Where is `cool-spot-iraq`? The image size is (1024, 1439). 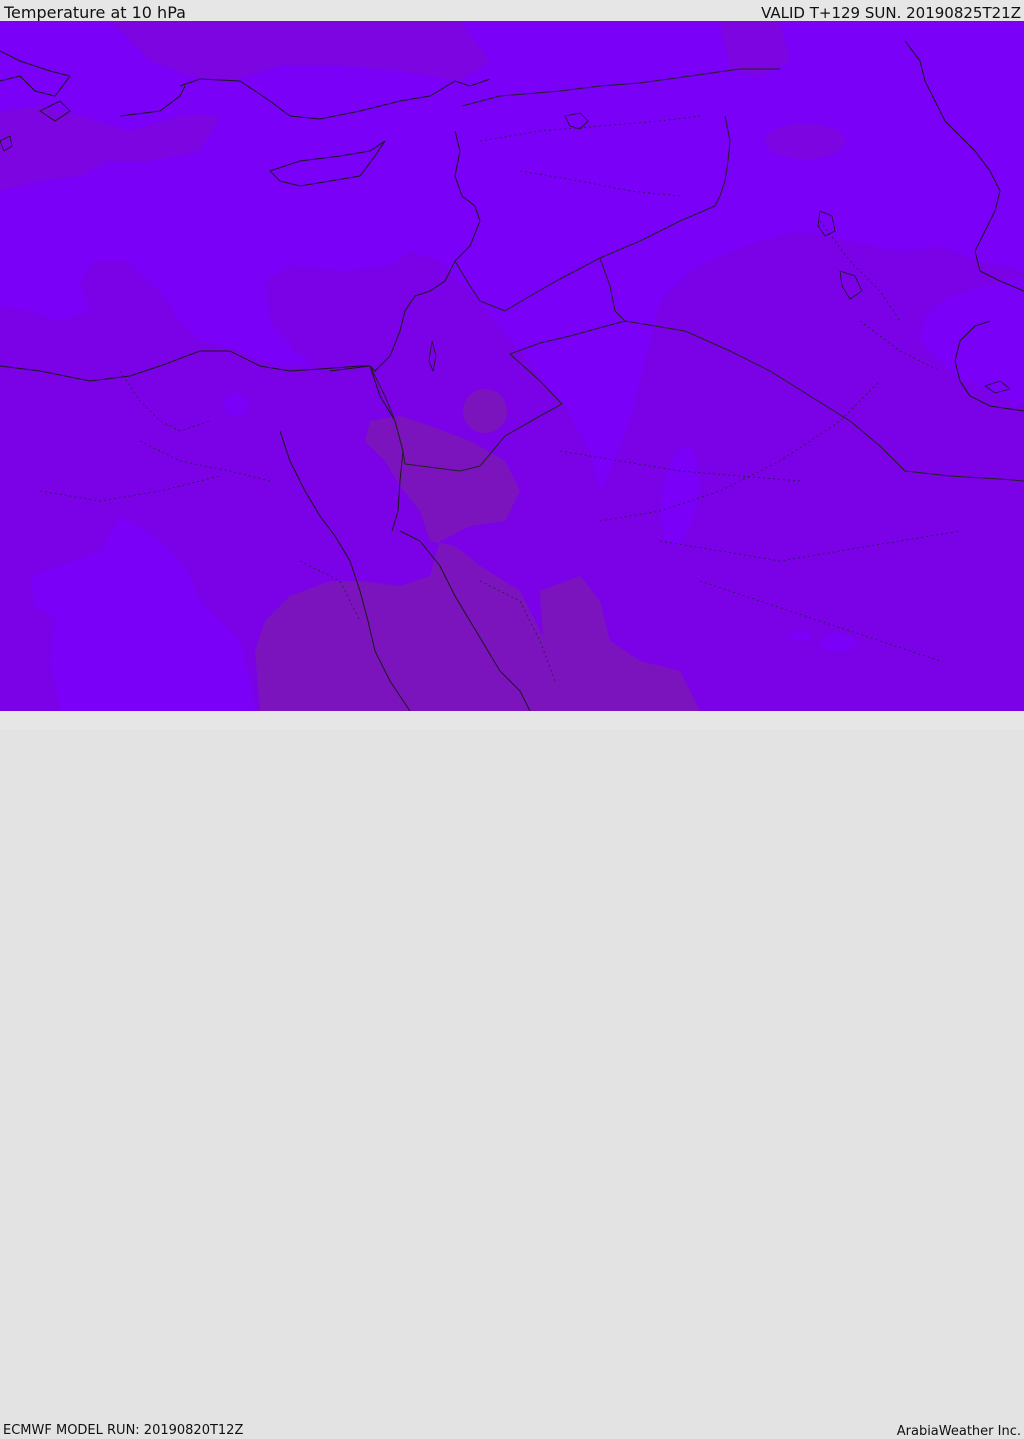
cool-spot-iraq is located at coordinates (805, 141).